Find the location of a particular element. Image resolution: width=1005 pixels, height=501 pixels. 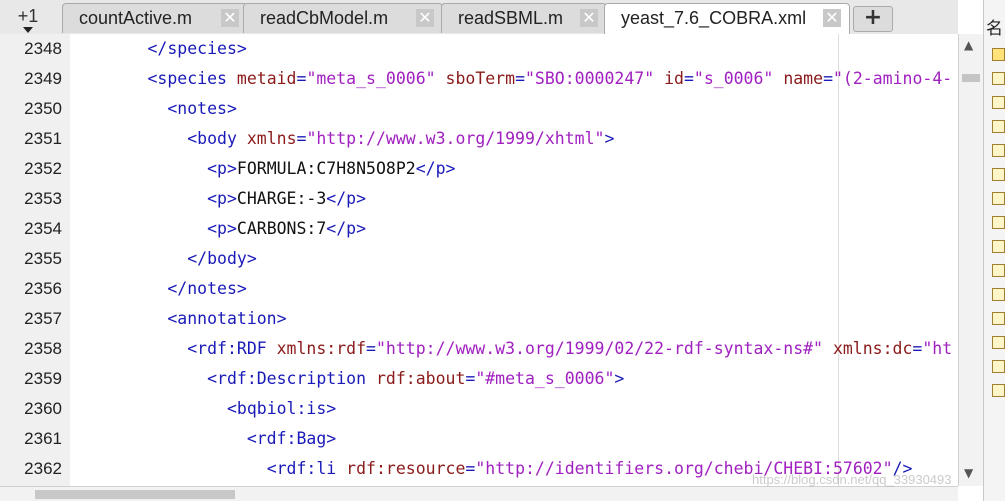

syntax-attr: sboTerm is located at coordinates (480, 78).